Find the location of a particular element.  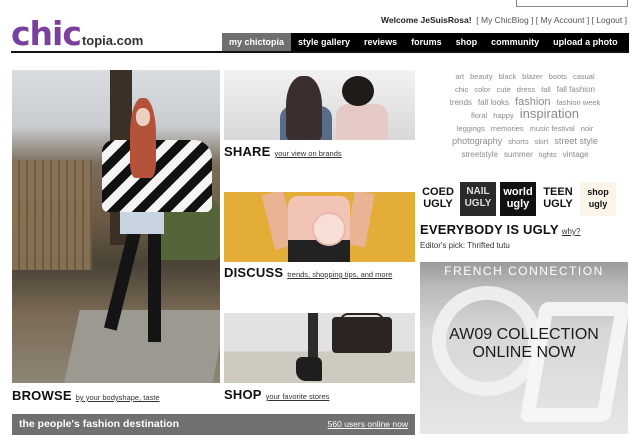

share-photo is located at coordinates (319, 105).